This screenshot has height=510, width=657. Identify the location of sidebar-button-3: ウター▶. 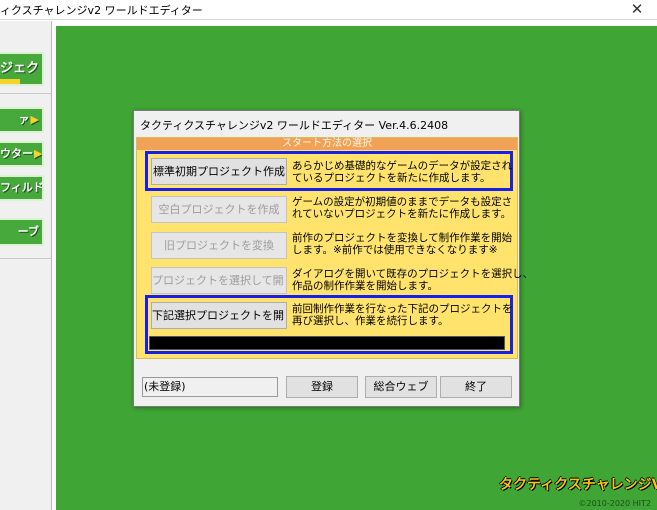
(22, 154).